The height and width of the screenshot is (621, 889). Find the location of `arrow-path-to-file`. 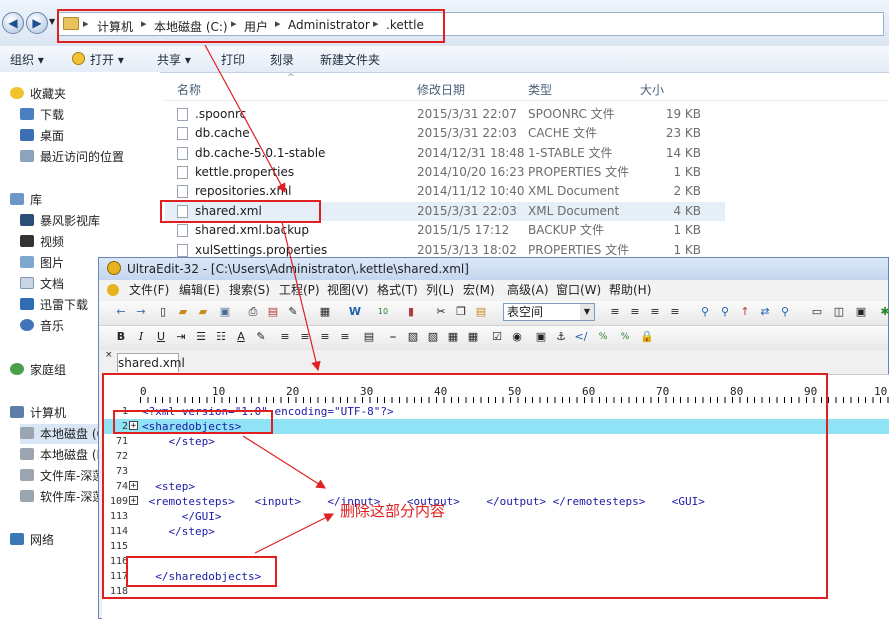

arrow-path-to-file is located at coordinates (245, 119).